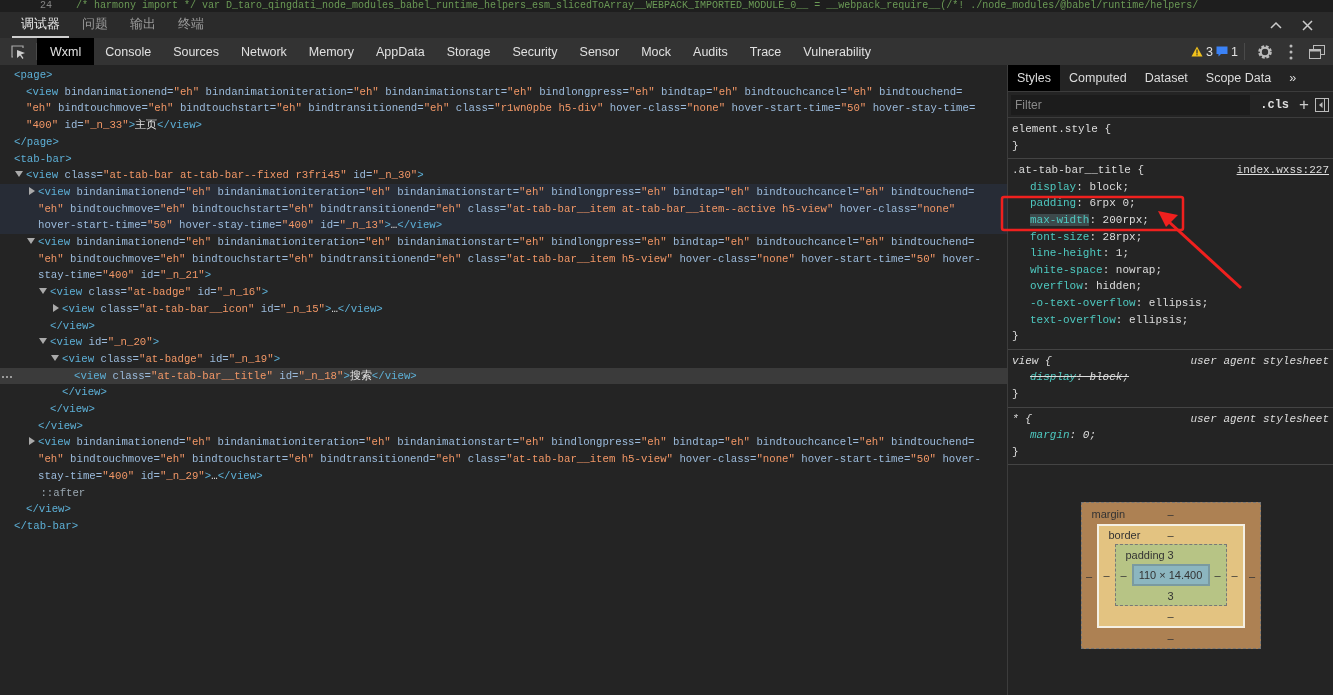 The image size is (1333, 695). I want to click on settings-icon, so click(1265, 51).